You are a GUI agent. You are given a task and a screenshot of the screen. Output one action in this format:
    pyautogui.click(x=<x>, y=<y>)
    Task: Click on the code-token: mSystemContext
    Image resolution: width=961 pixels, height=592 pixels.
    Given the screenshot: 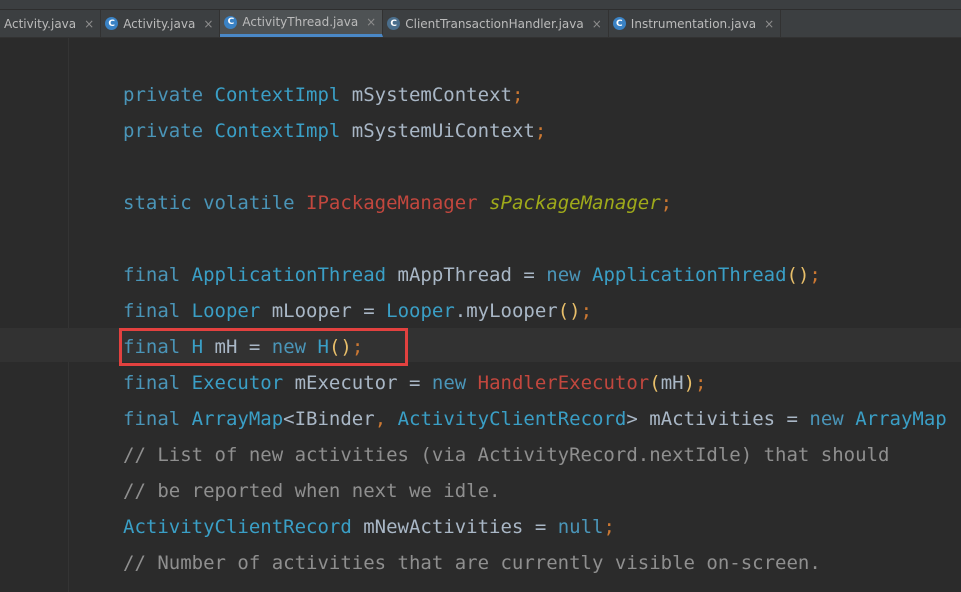 What is the action you would take?
    pyautogui.click(x=431, y=95)
    